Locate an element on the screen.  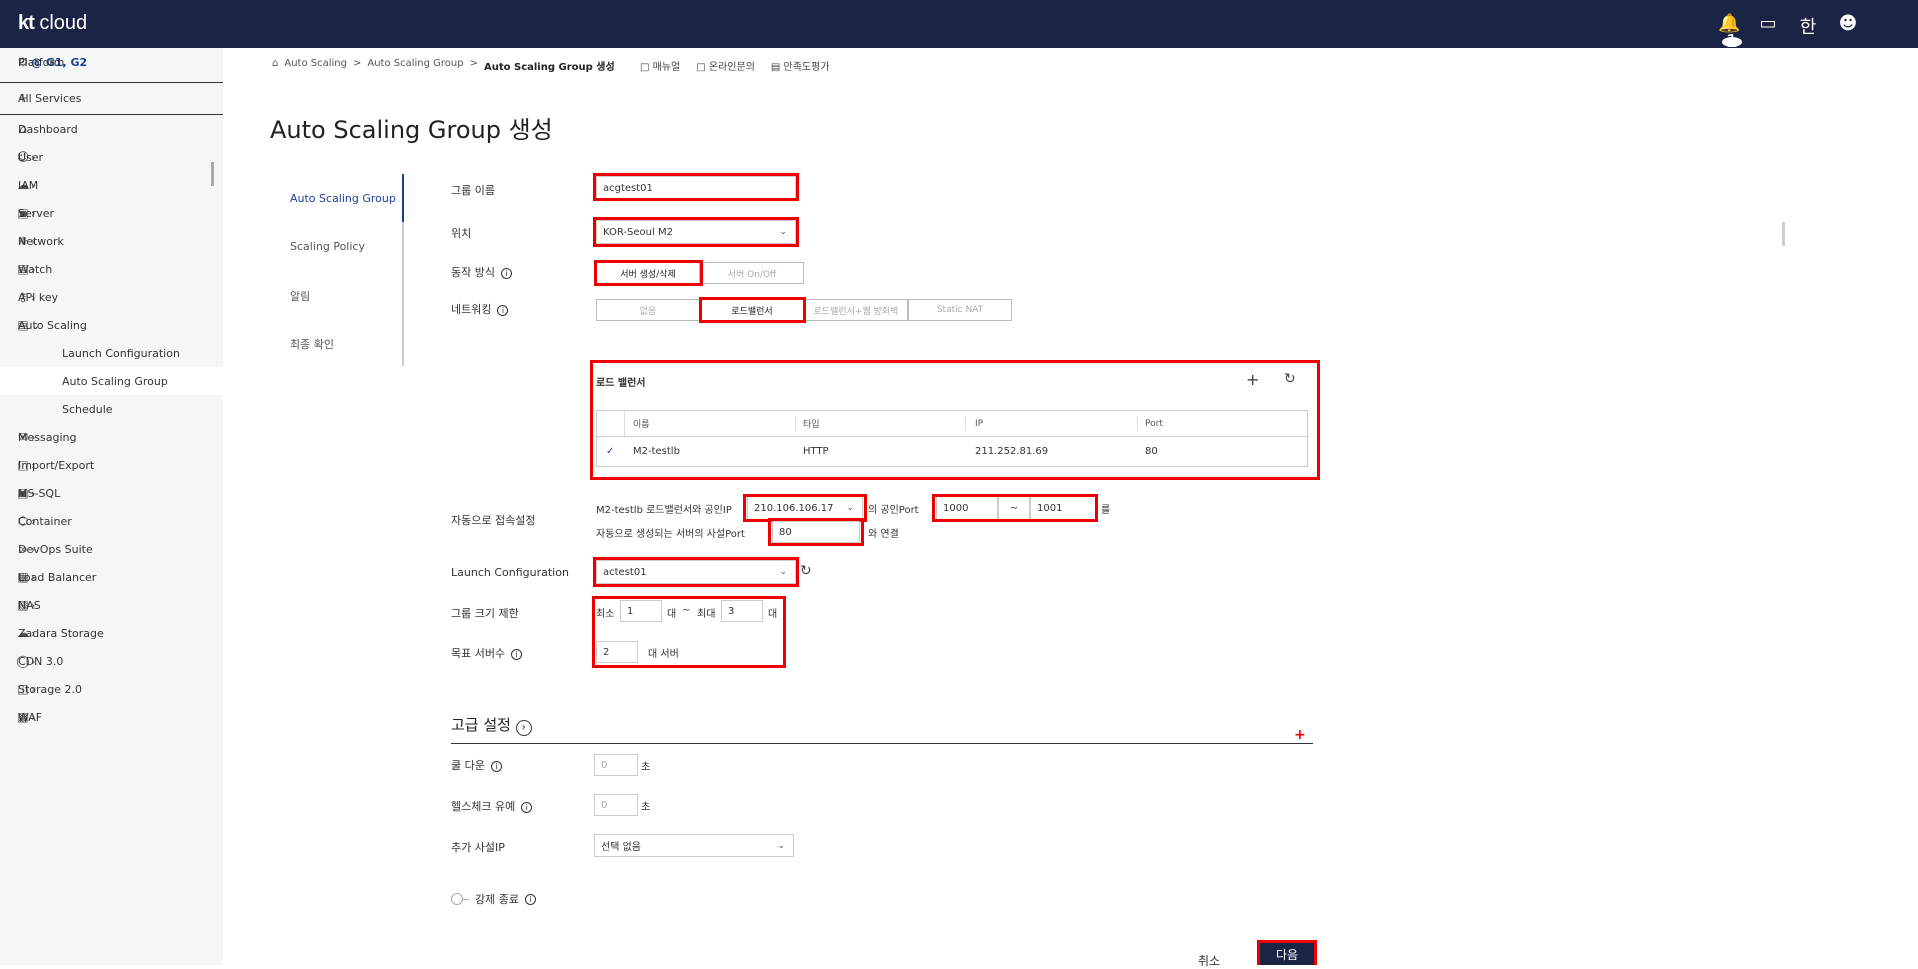
breadcrumb-current: Auto Scaling Group 생성 is located at coordinates (549, 67).